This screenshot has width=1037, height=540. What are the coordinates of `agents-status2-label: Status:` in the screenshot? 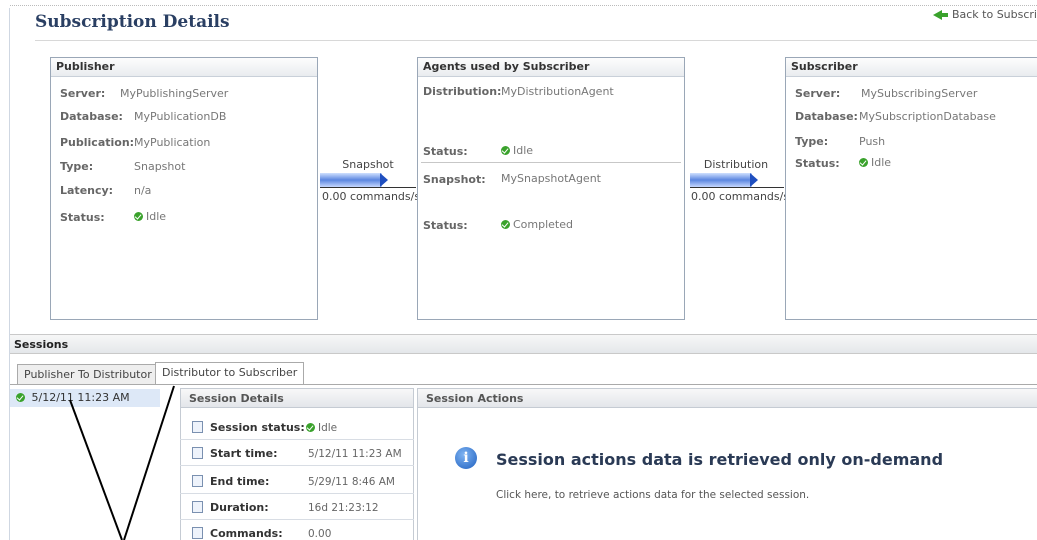 It's located at (445, 225).